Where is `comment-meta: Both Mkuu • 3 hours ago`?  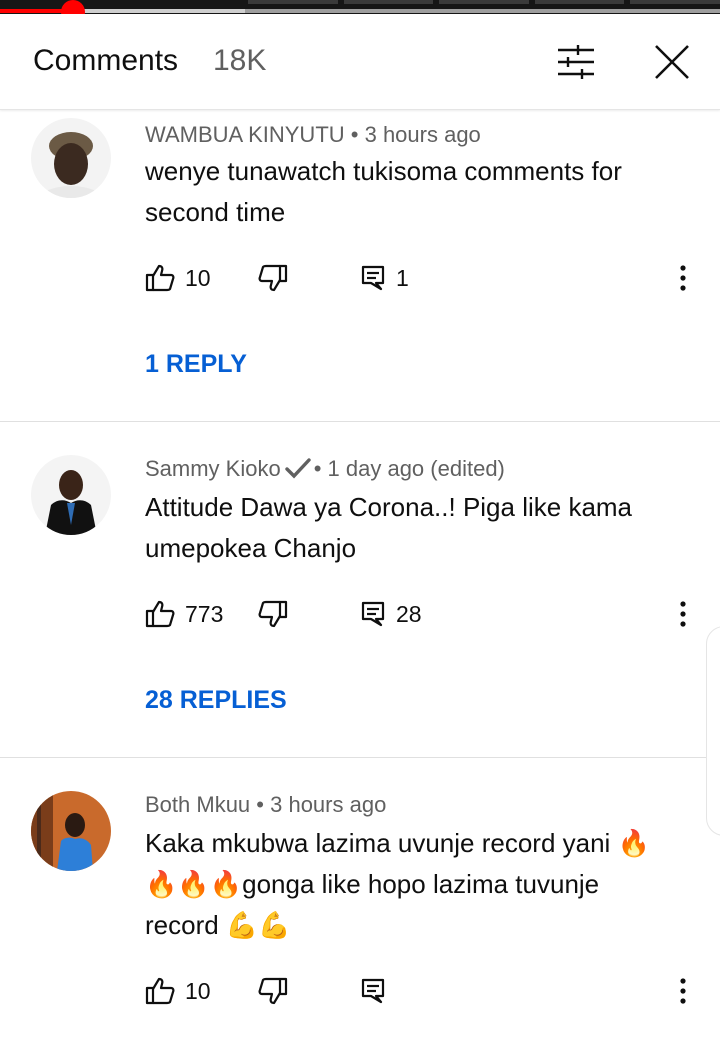
comment-meta: Both Mkuu • 3 hours ago is located at coordinates (265, 805).